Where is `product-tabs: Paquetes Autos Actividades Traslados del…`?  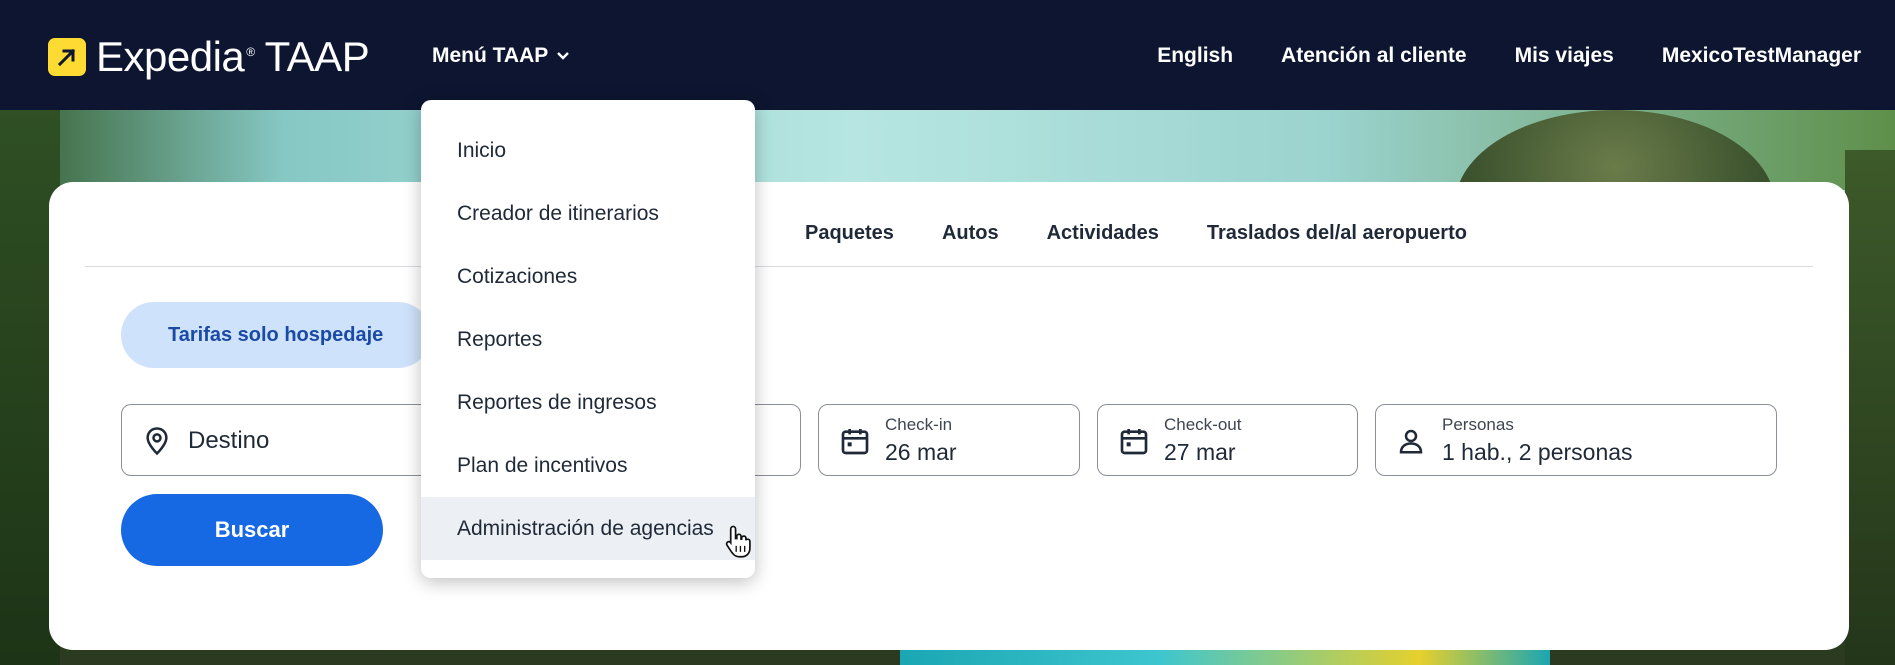 product-tabs: Paquetes Autos Actividades Traslados del… is located at coordinates (1136, 233).